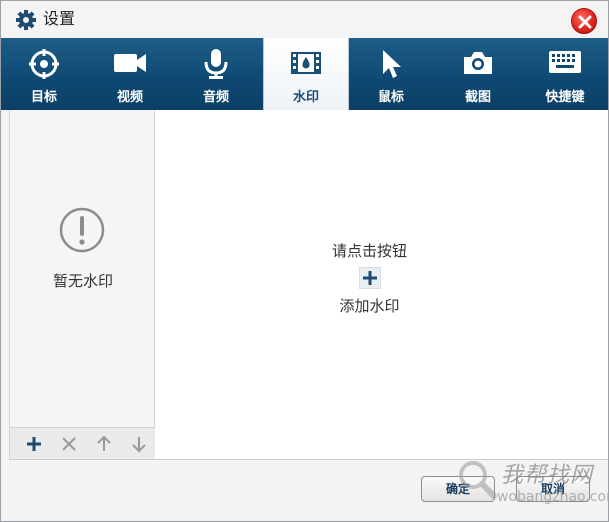 The image size is (609, 522). What do you see at coordinates (43, 97) in the screenshot?
I see `tab-label: 目标` at bounding box center [43, 97].